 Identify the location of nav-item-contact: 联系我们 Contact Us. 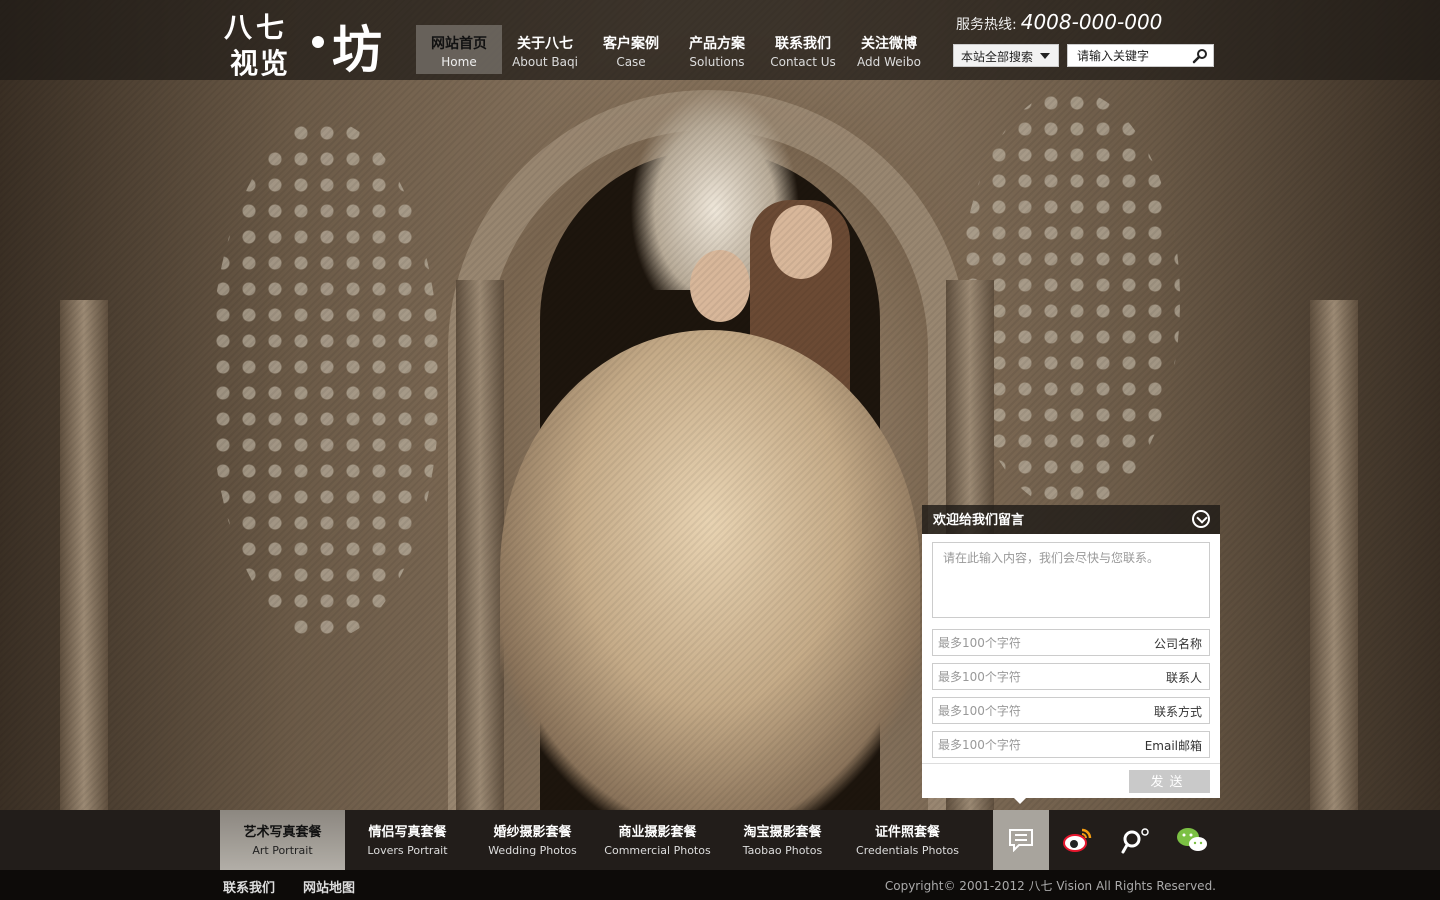
(803, 49).